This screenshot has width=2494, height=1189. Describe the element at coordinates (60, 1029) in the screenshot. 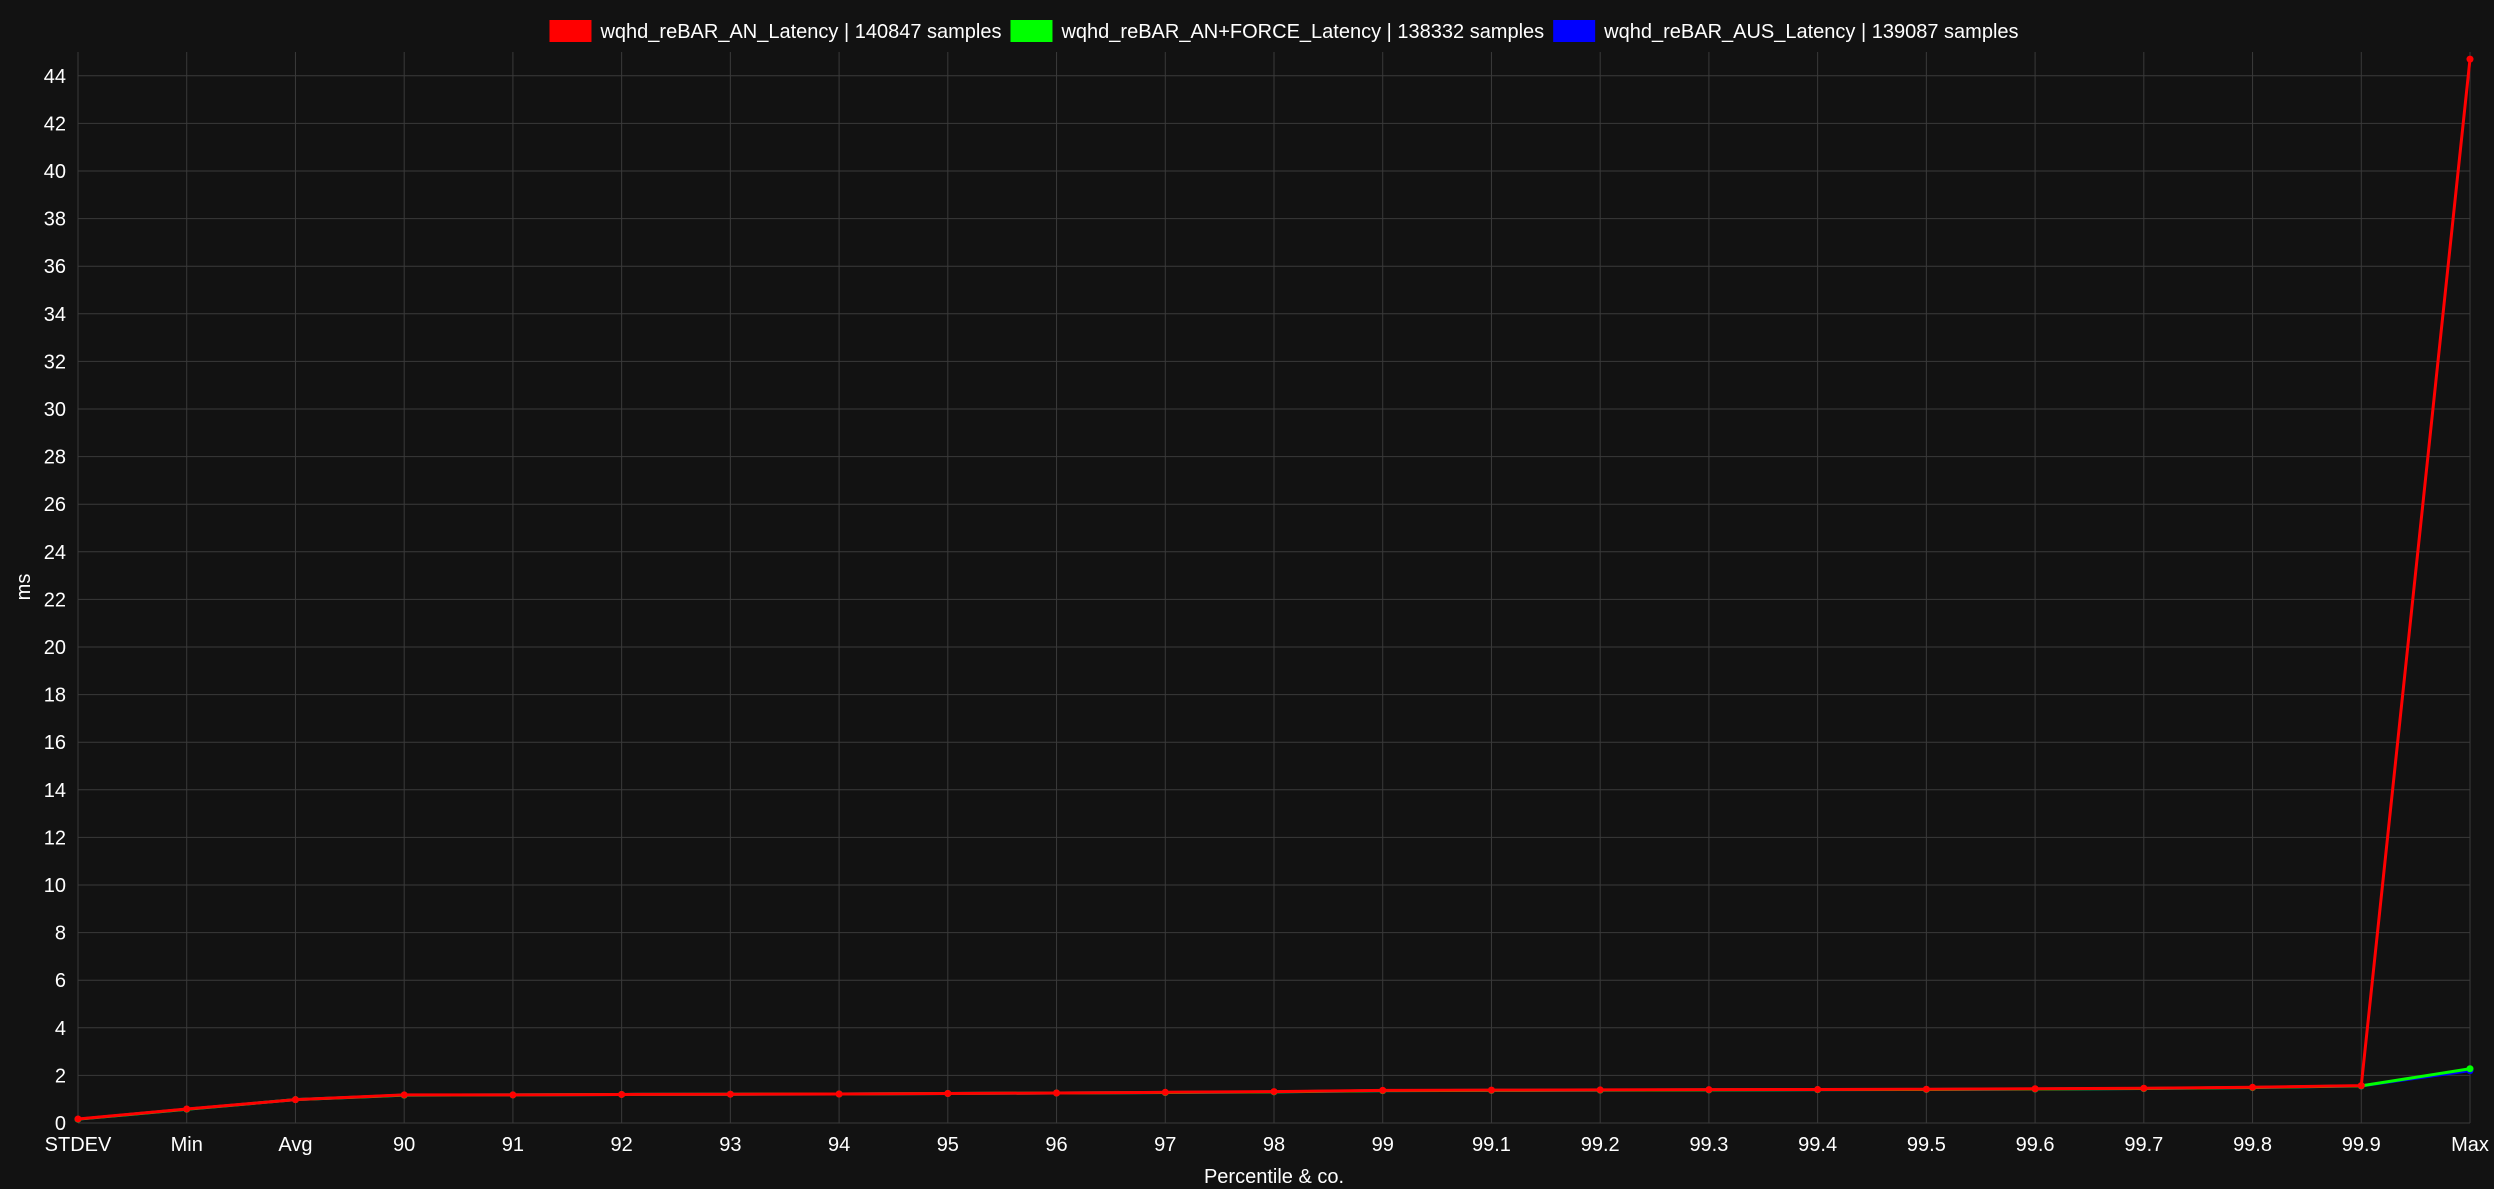

I see `y-tick-label: 4` at that location.